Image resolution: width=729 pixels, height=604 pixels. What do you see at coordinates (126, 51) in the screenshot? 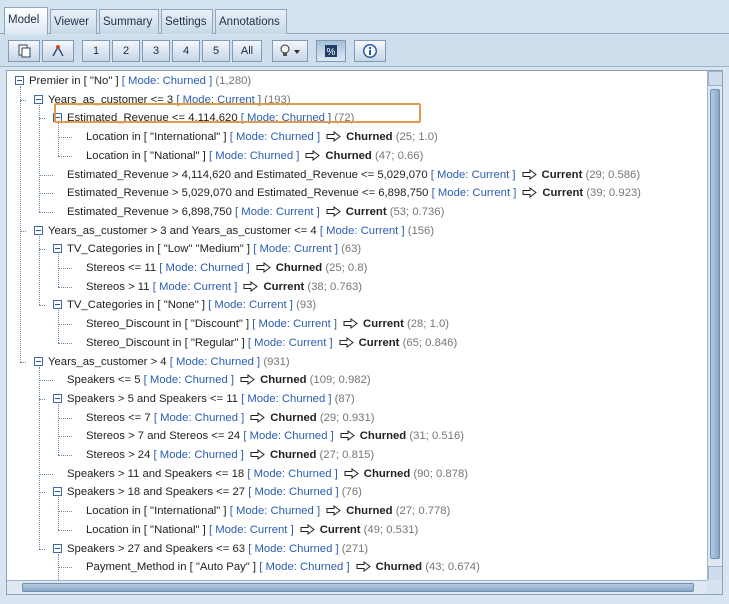
I see `level-2-button: 2` at bounding box center [126, 51].